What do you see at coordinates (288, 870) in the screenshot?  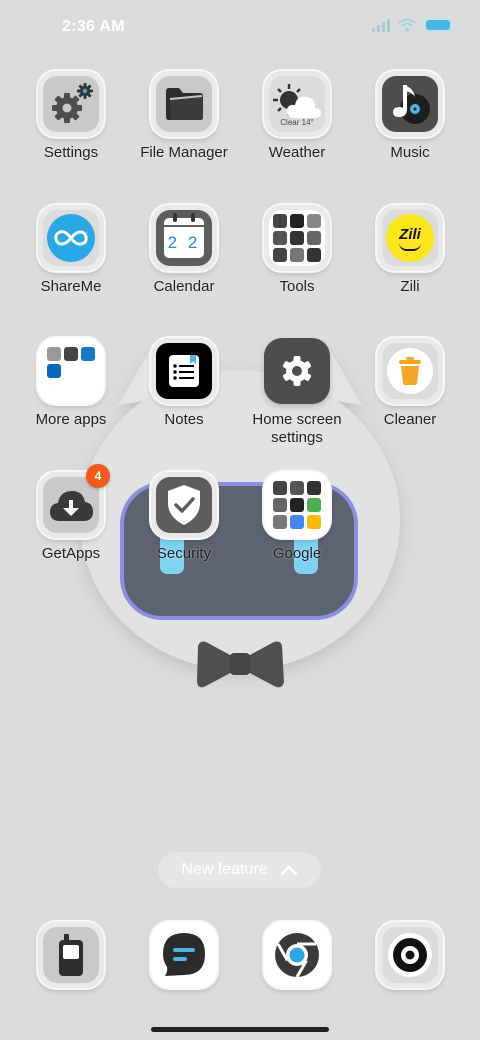 I see `chevron-up-icon` at bounding box center [288, 870].